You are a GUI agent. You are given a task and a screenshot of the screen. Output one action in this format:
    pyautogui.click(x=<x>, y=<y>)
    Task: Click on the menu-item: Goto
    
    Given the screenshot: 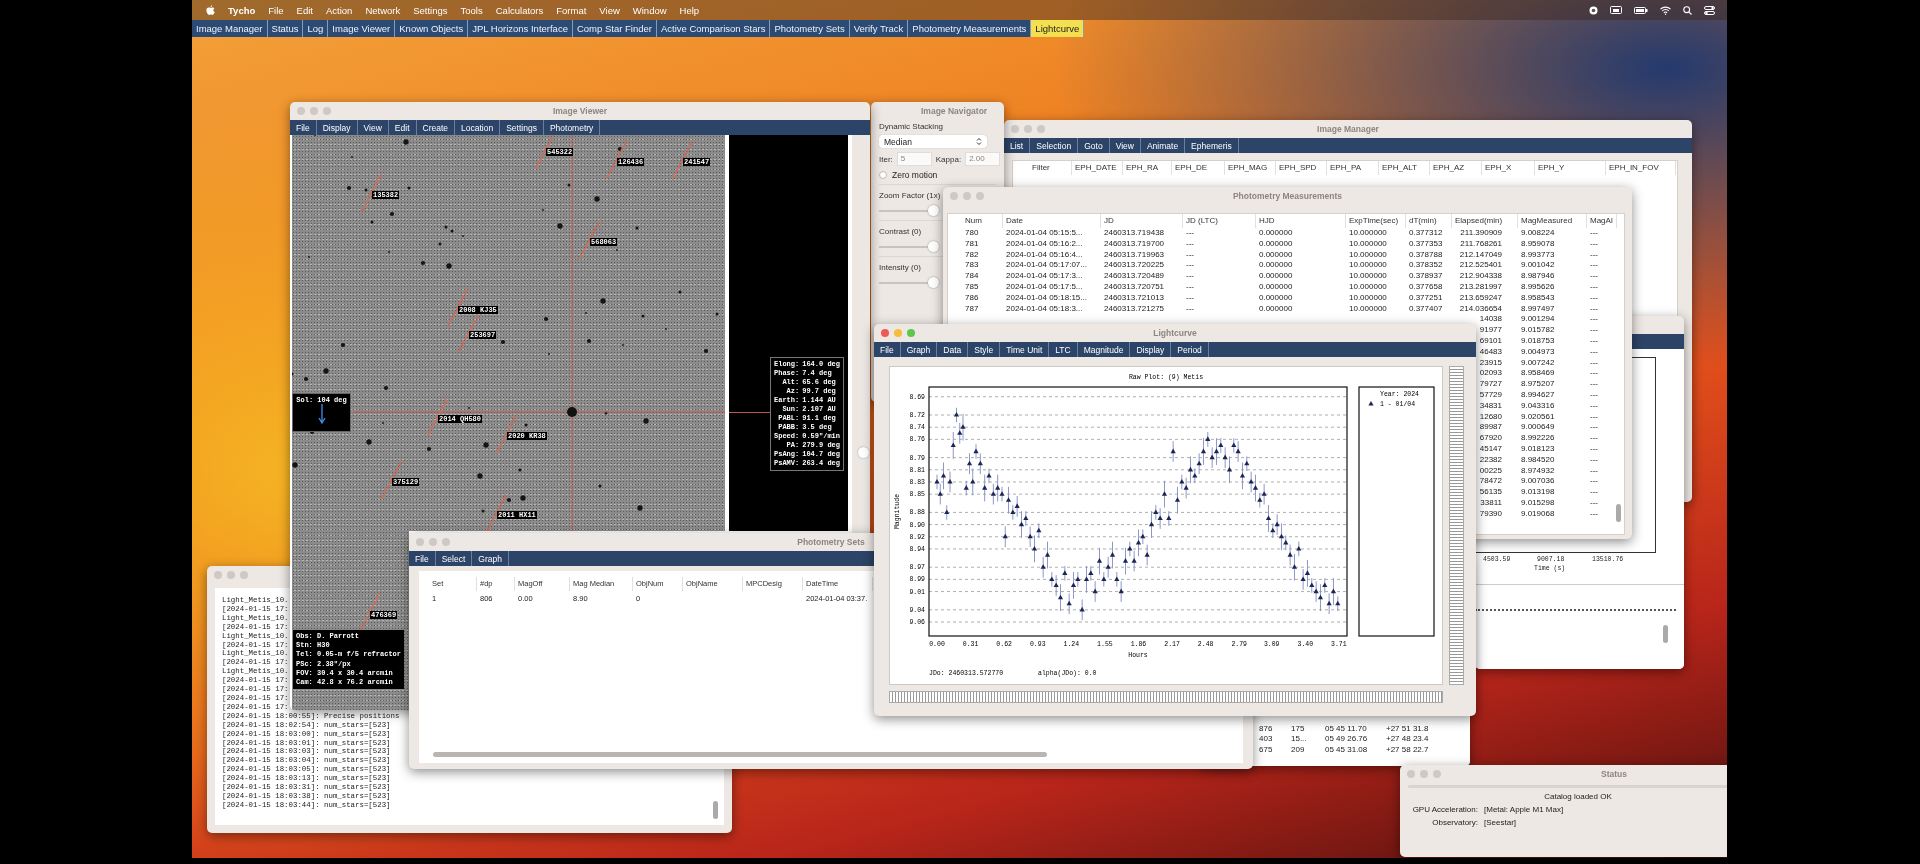 What is the action you would take?
    pyautogui.click(x=1094, y=145)
    